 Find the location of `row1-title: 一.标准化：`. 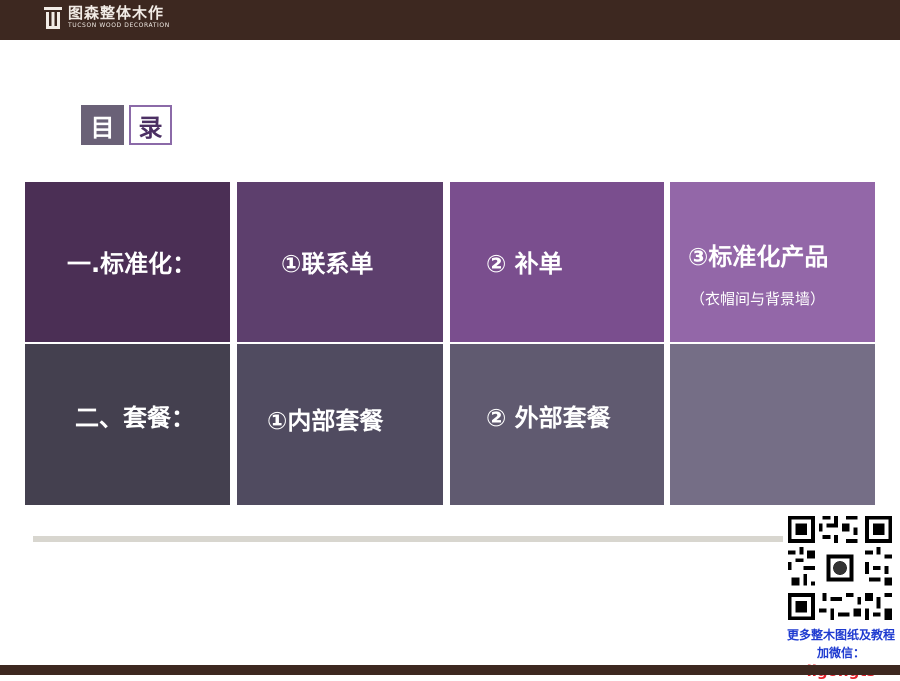

row1-title: 一.标准化： is located at coordinates (132, 264).